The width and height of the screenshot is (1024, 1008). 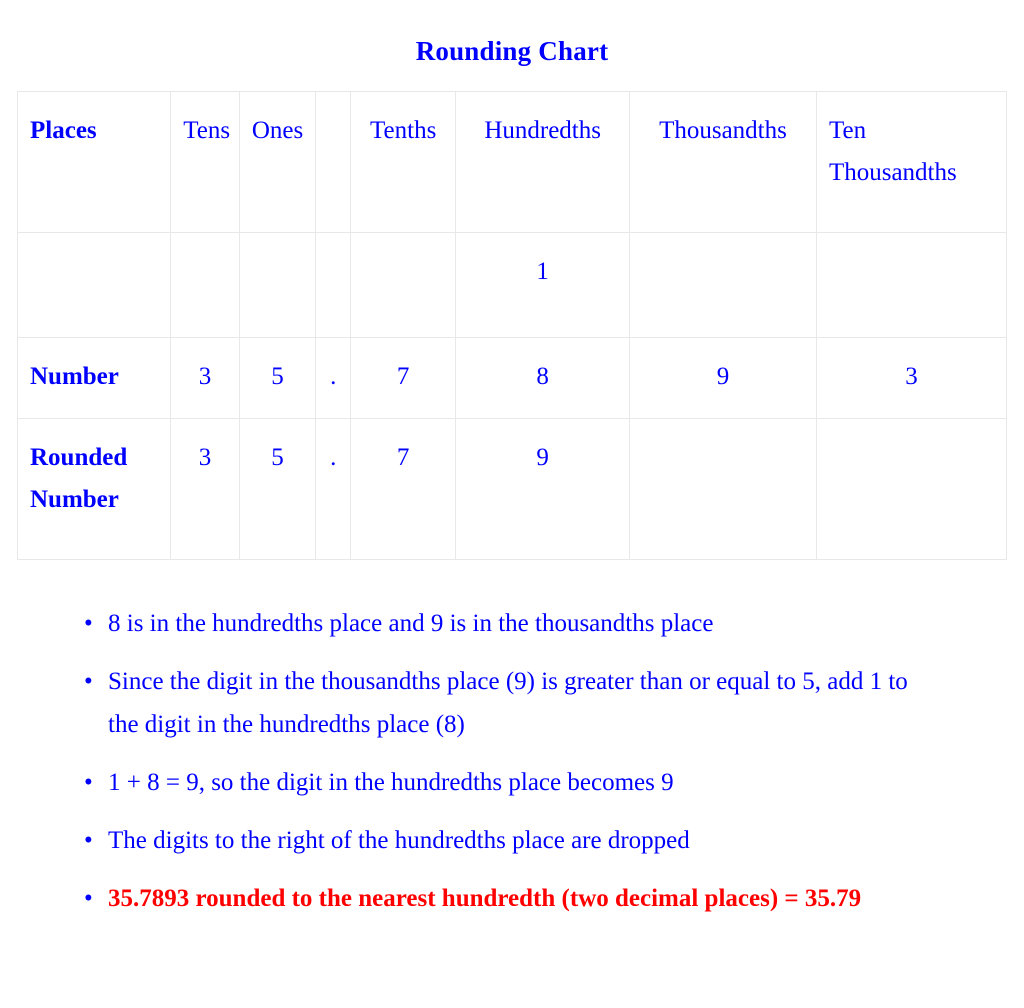 What do you see at coordinates (722, 378) in the screenshot?
I see `number-thousandths: 9` at bounding box center [722, 378].